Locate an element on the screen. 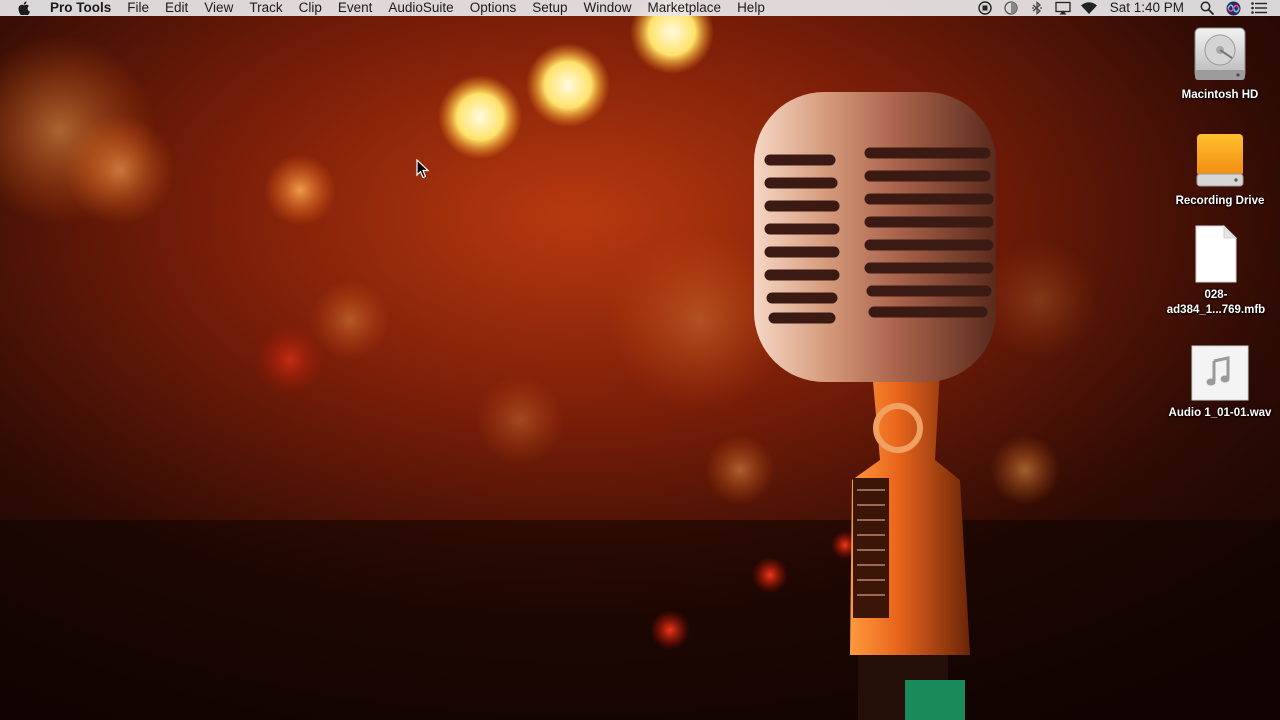  external-drive-icon is located at coordinates (1220, 161).